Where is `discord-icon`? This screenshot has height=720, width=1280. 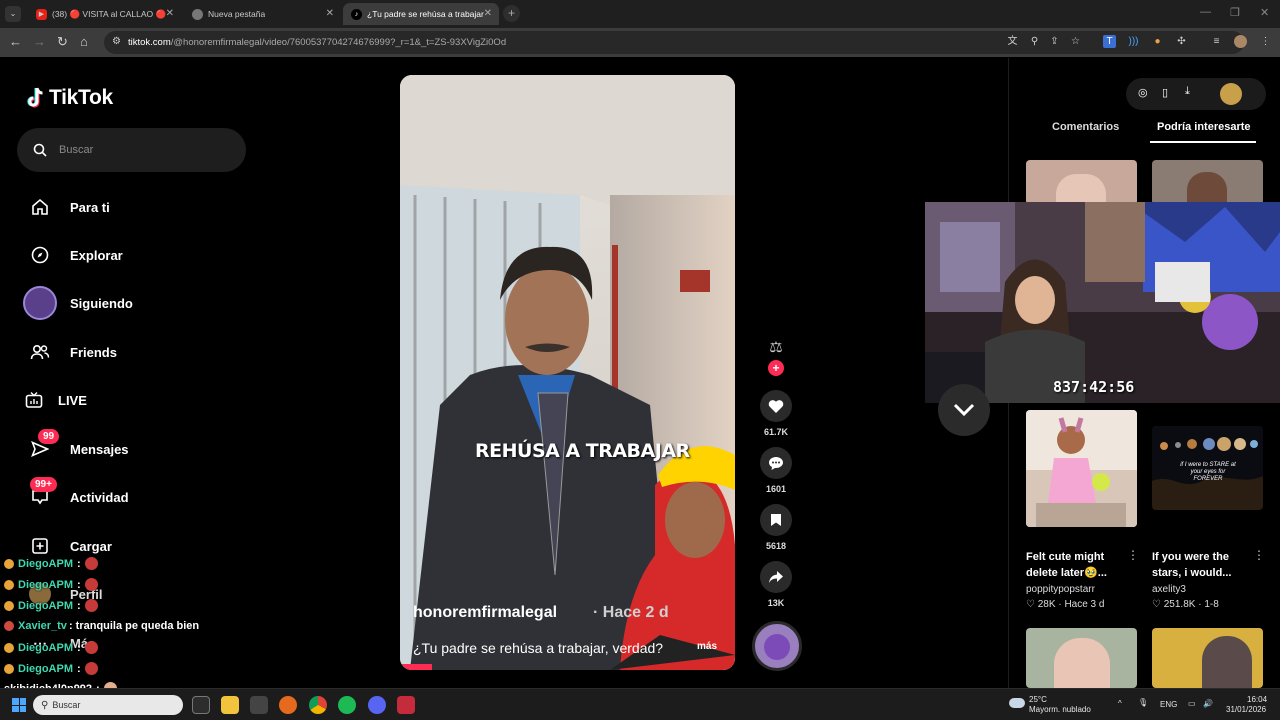
discord-icon is located at coordinates (377, 705).